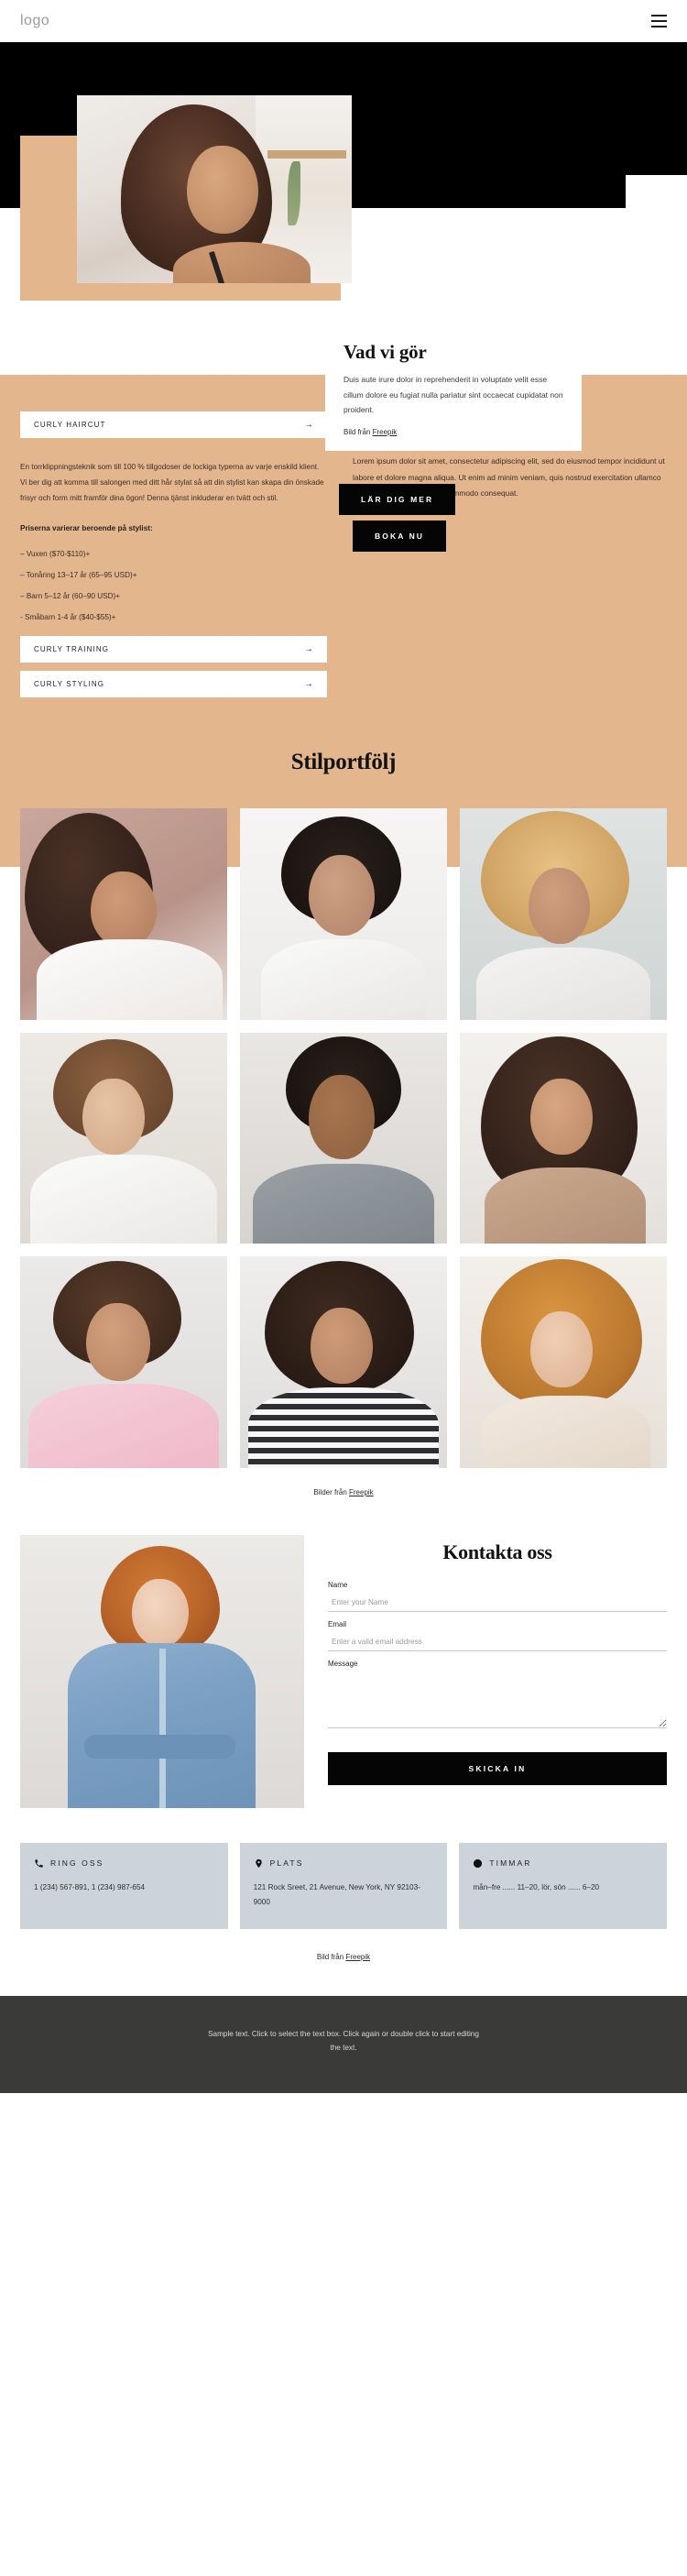 The image size is (687, 2576). What do you see at coordinates (398, 499) in the screenshot?
I see `learn-more-button: LÄR DIG MER` at bounding box center [398, 499].